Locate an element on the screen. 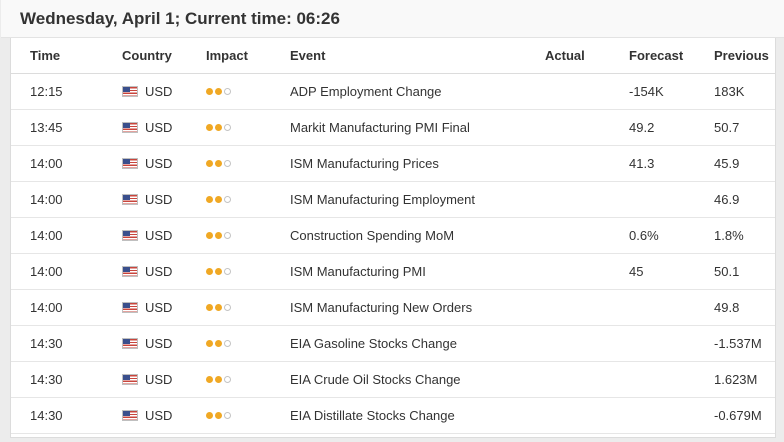 The height and width of the screenshot is (442, 784). table-row: 14:00 USD ISM Manufacturing PMI 45 50.1 is located at coordinates (393, 271).